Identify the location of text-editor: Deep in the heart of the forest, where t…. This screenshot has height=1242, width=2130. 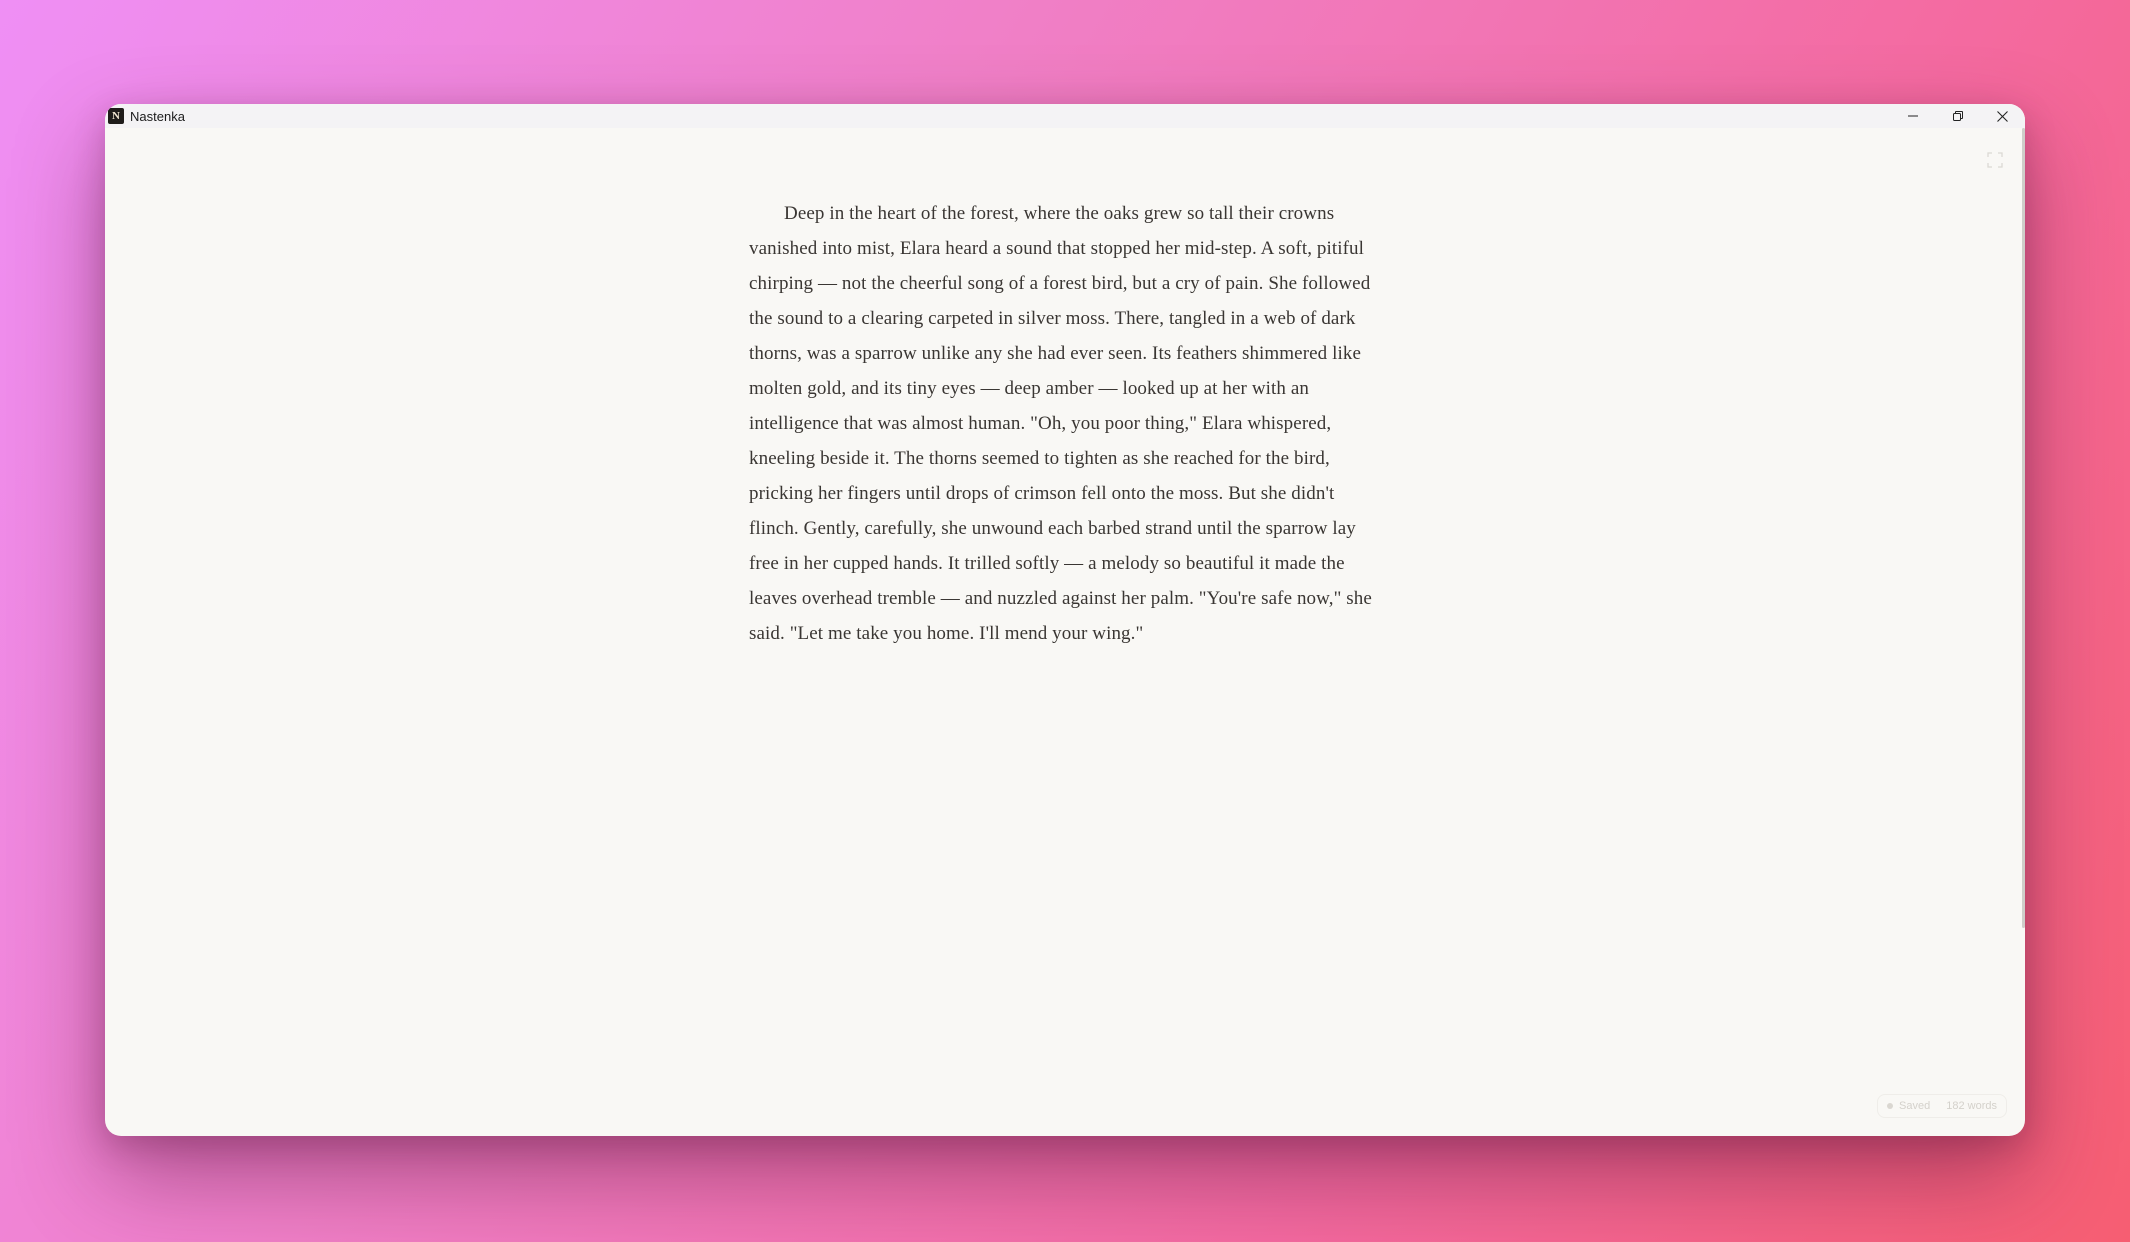
(1064, 423).